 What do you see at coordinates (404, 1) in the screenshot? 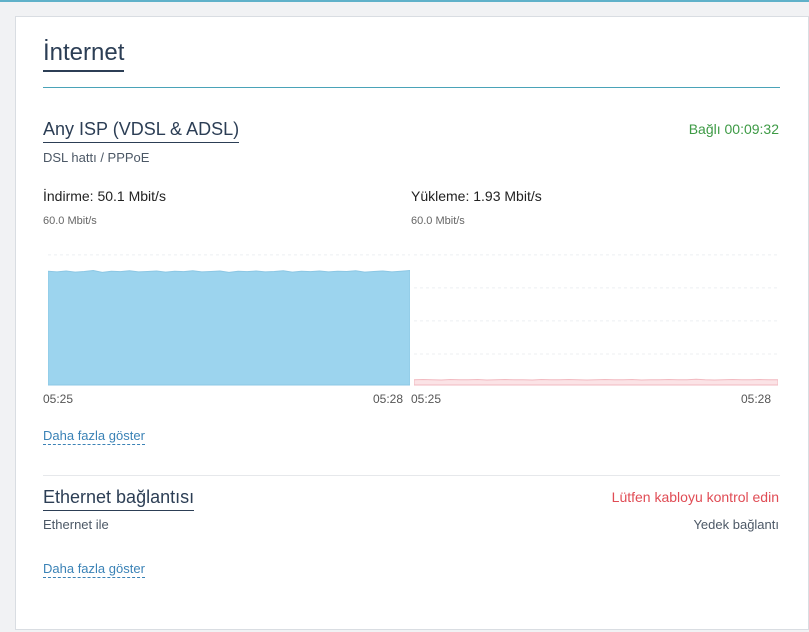
I see `top-accent-line` at bounding box center [404, 1].